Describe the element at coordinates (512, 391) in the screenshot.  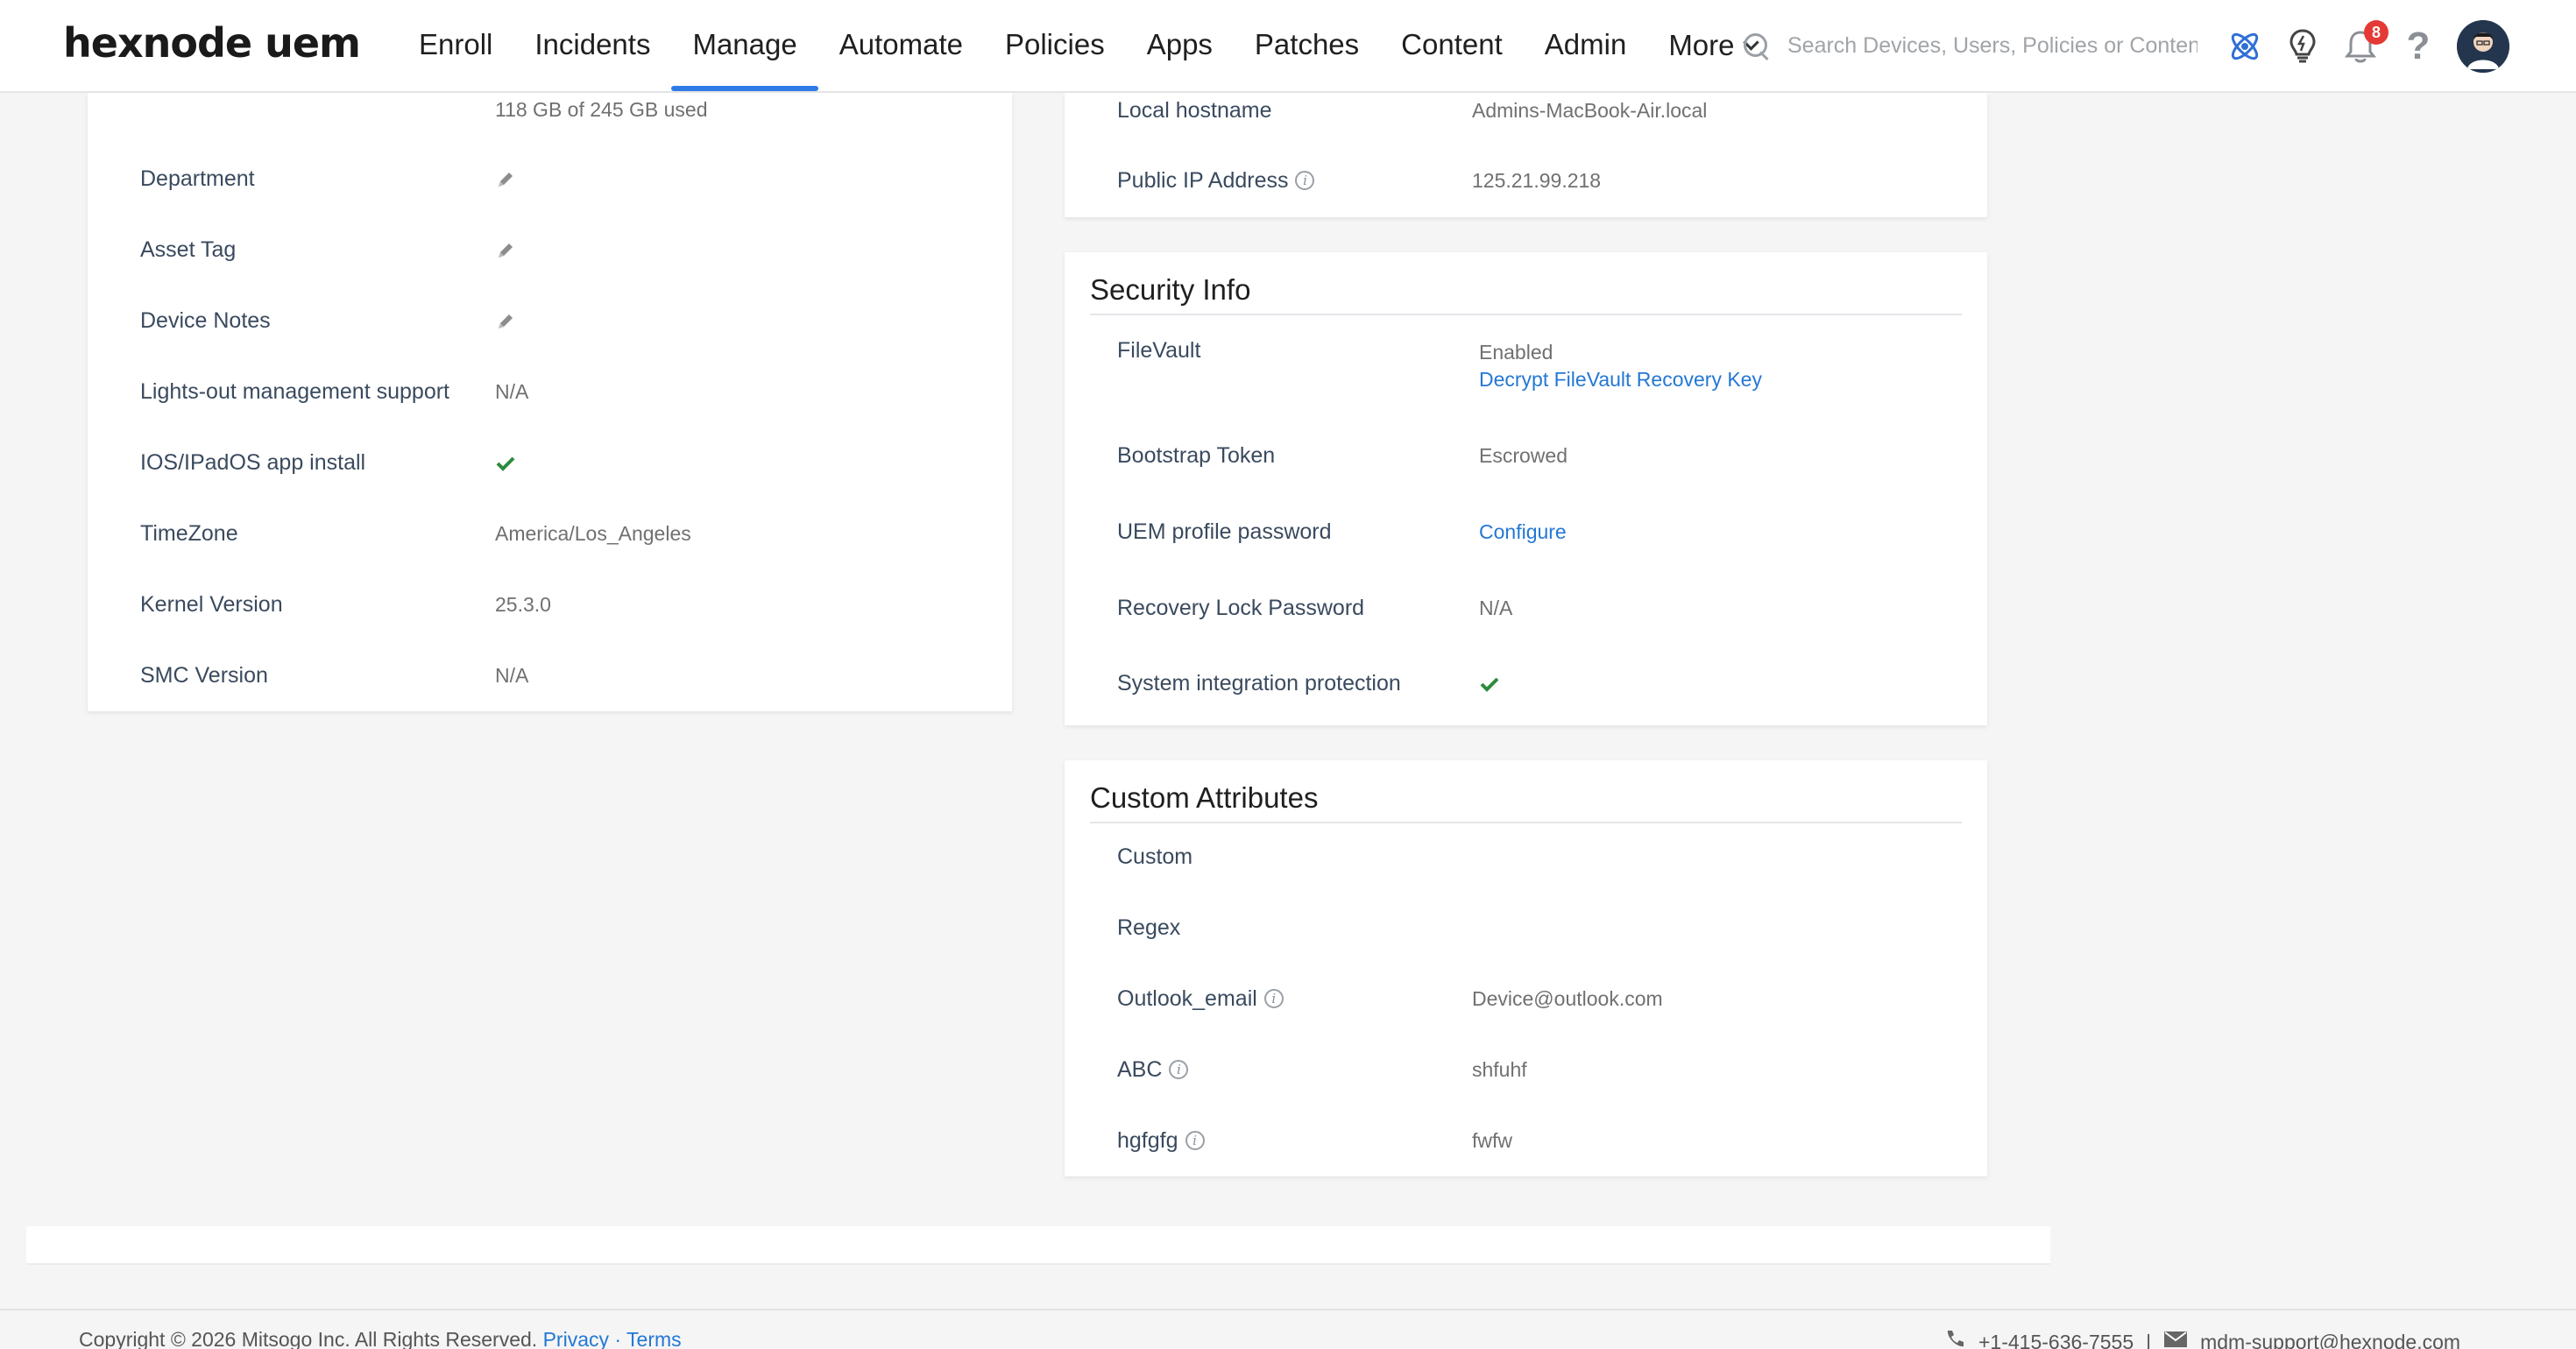
I see `lom-support-value: N/A` at that location.